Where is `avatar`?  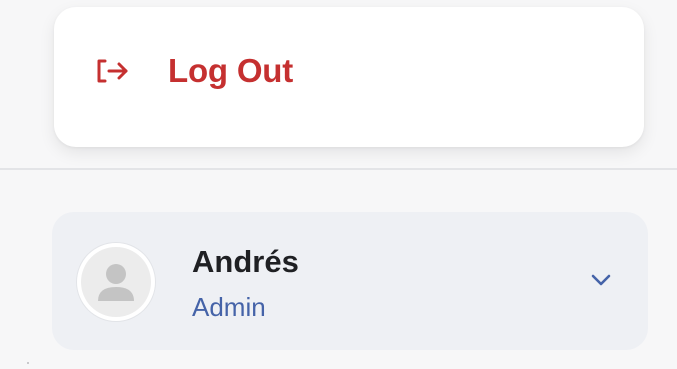
avatar is located at coordinates (116, 282).